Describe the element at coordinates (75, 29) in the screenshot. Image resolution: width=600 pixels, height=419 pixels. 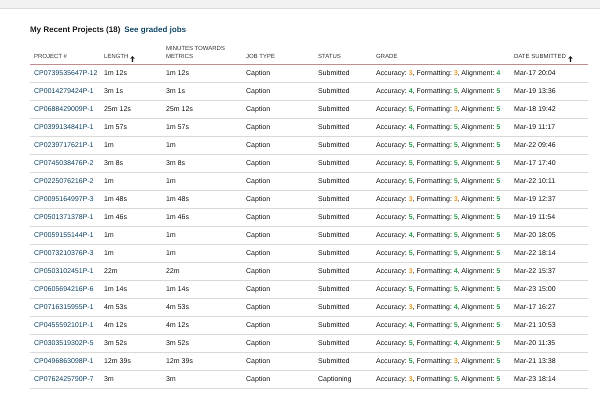
I see `section-title: My Recent Projects (18)` at that location.